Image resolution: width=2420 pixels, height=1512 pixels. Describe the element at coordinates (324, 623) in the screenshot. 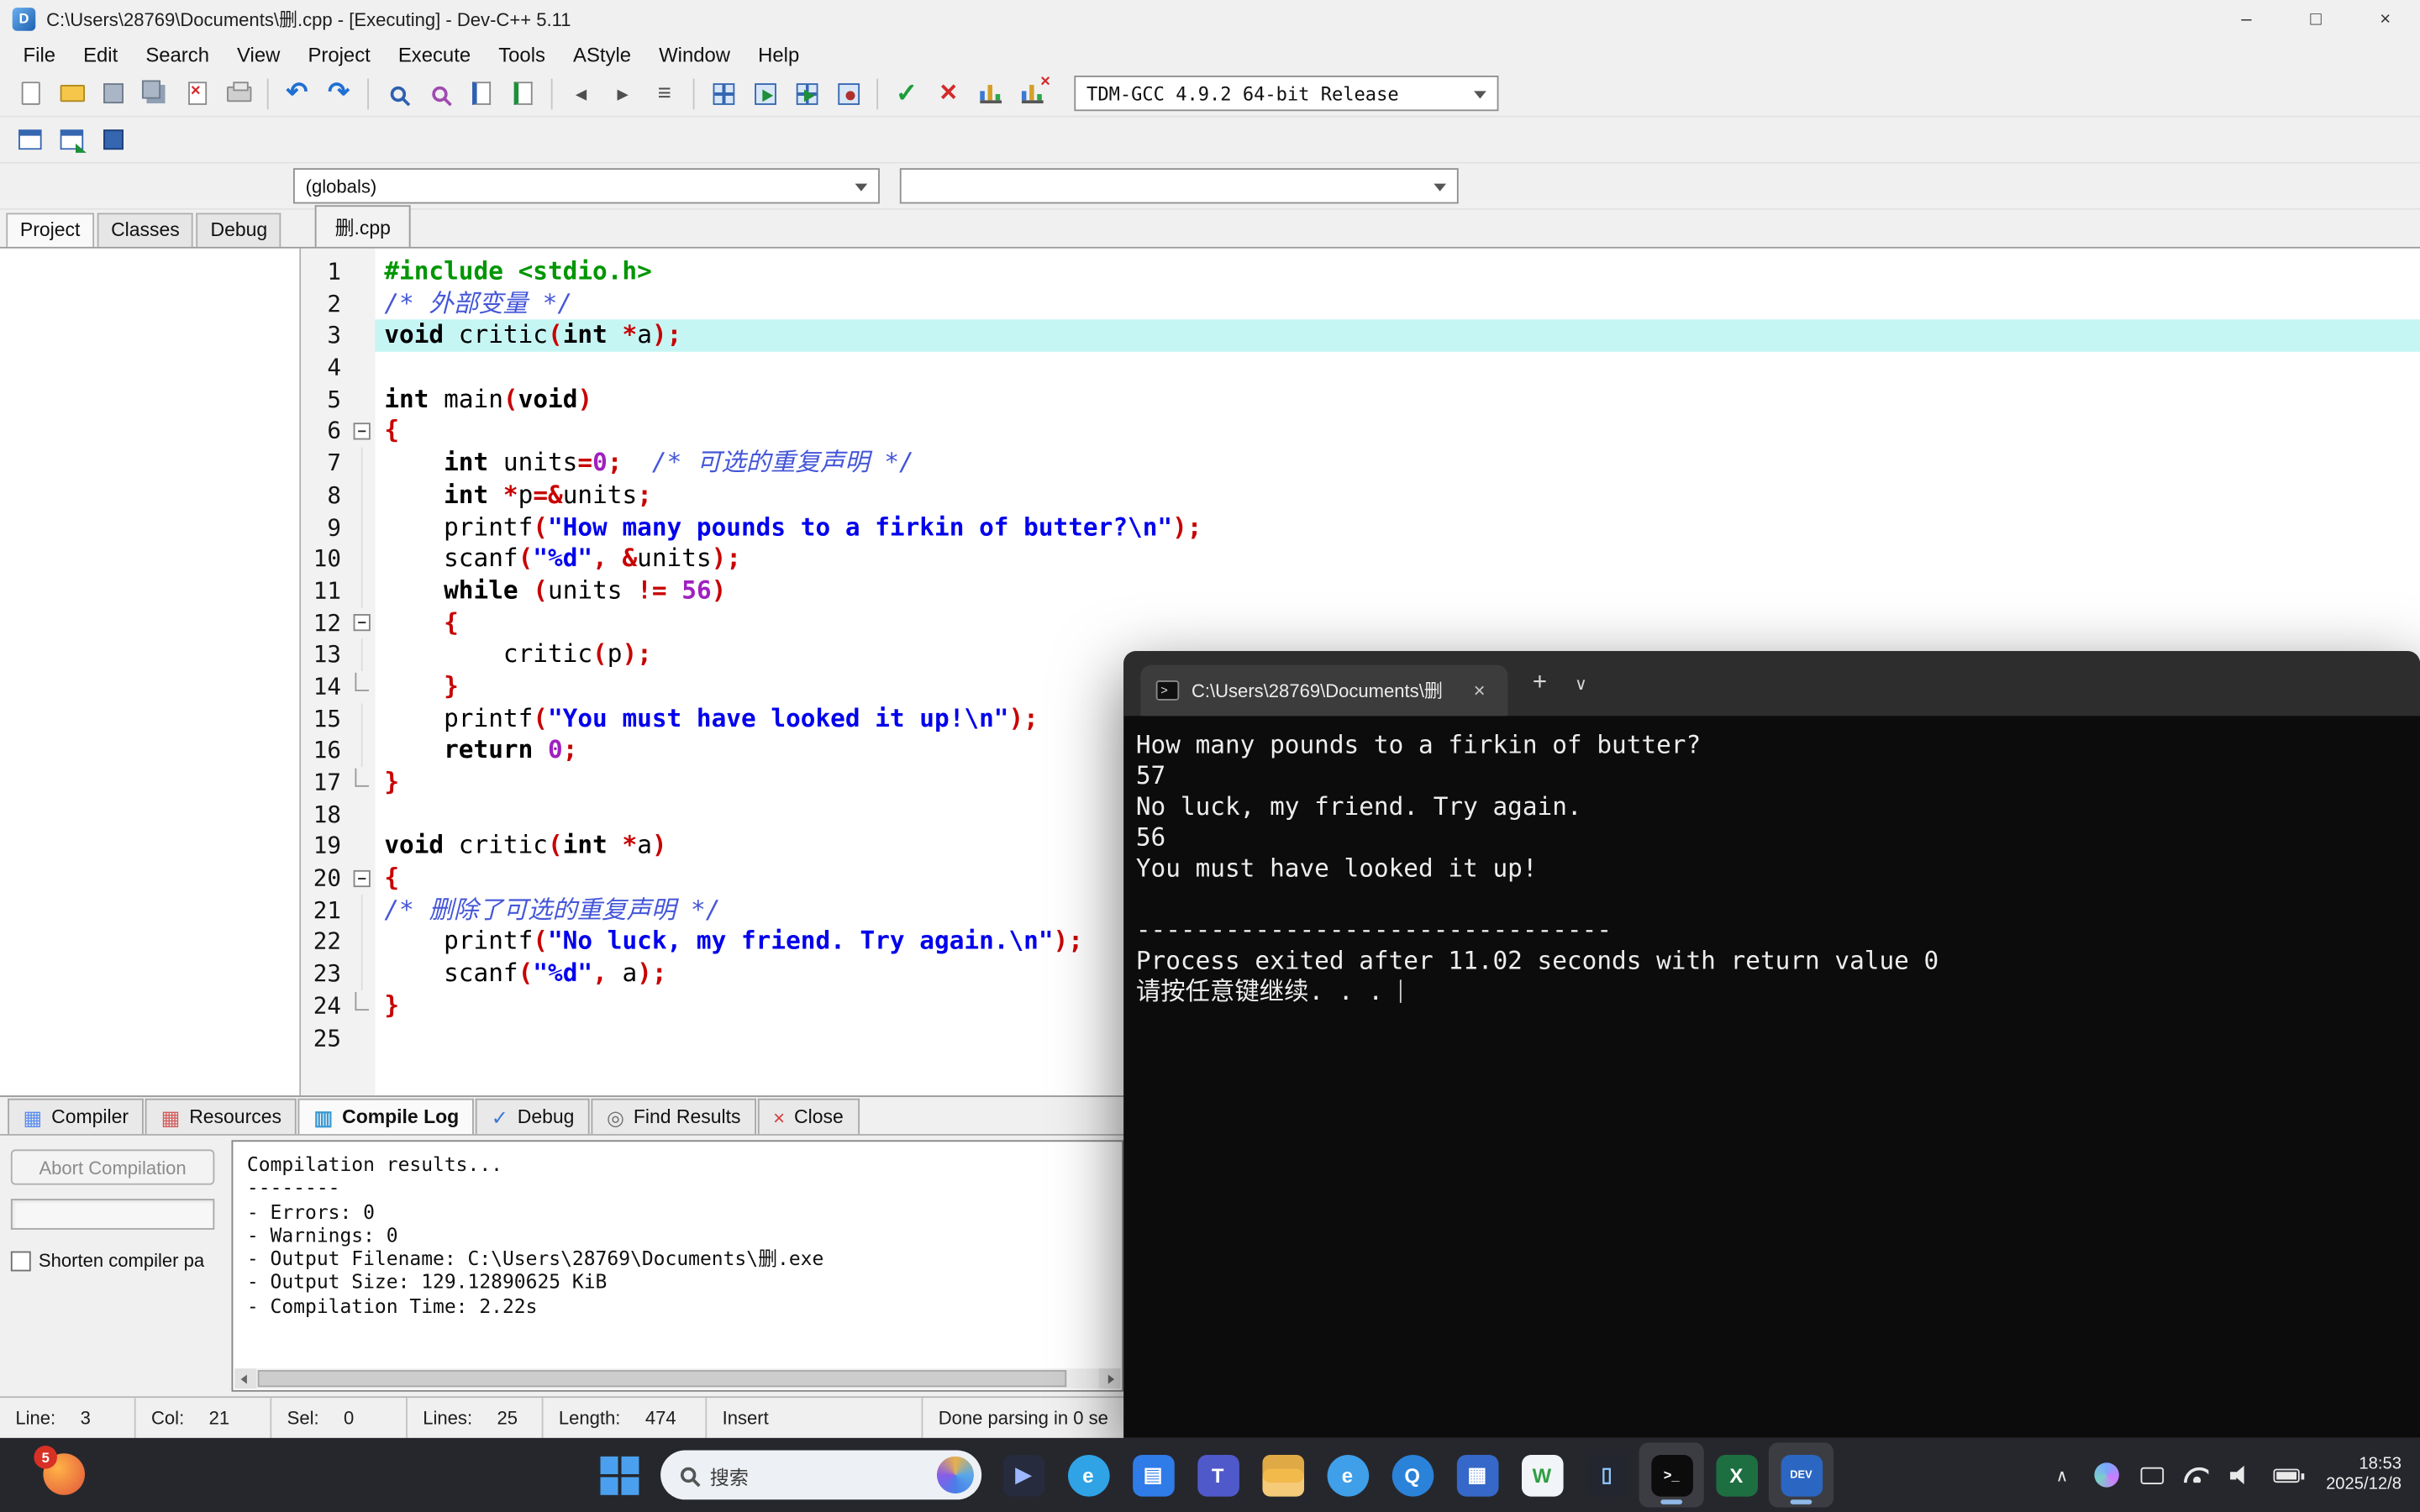

I see `line-number: 12` at that location.